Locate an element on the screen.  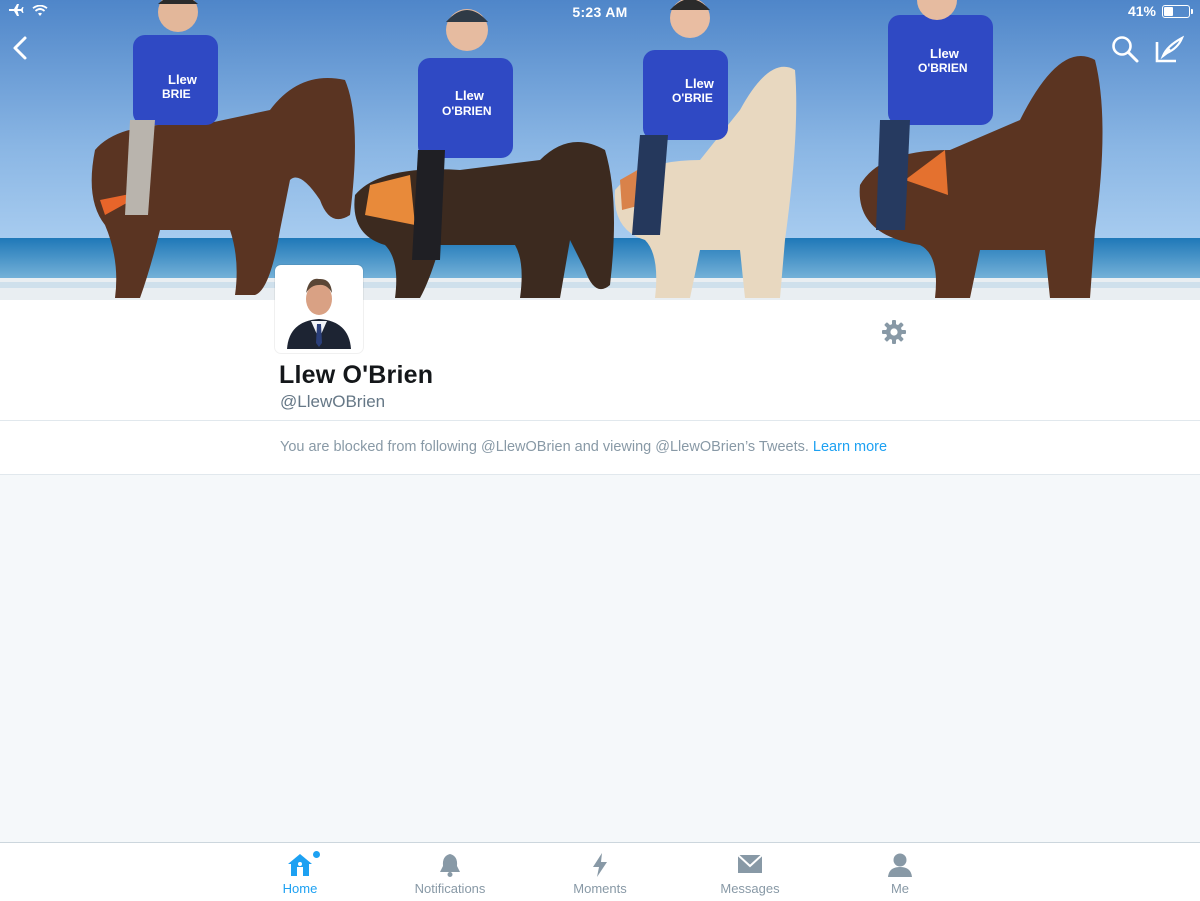
battery-percent: 41% is located at coordinates (1141, 11).